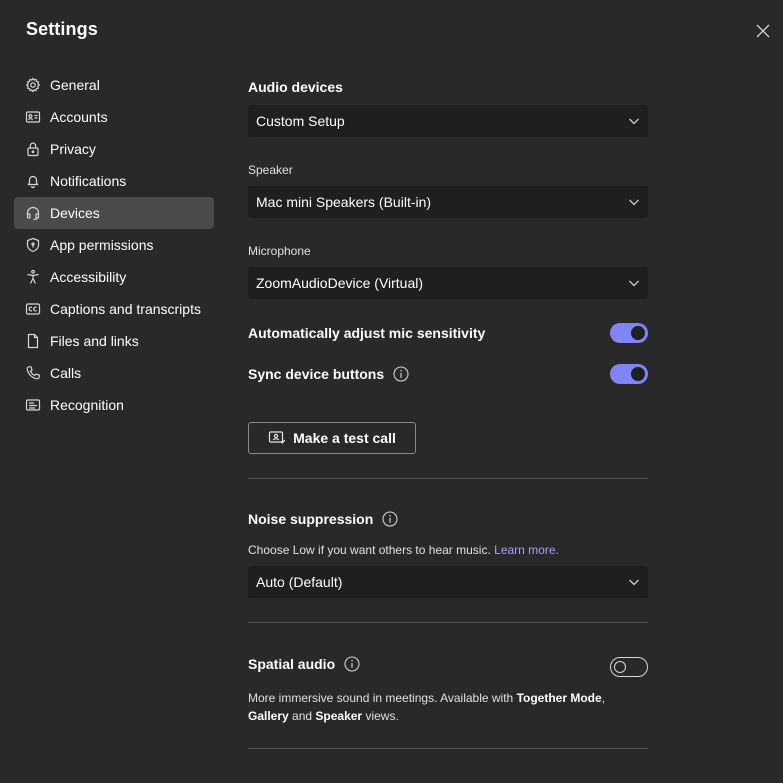 The height and width of the screenshot is (783, 783). What do you see at coordinates (300, 121) in the screenshot?
I see `audio-device-value: Custom Setup` at bounding box center [300, 121].